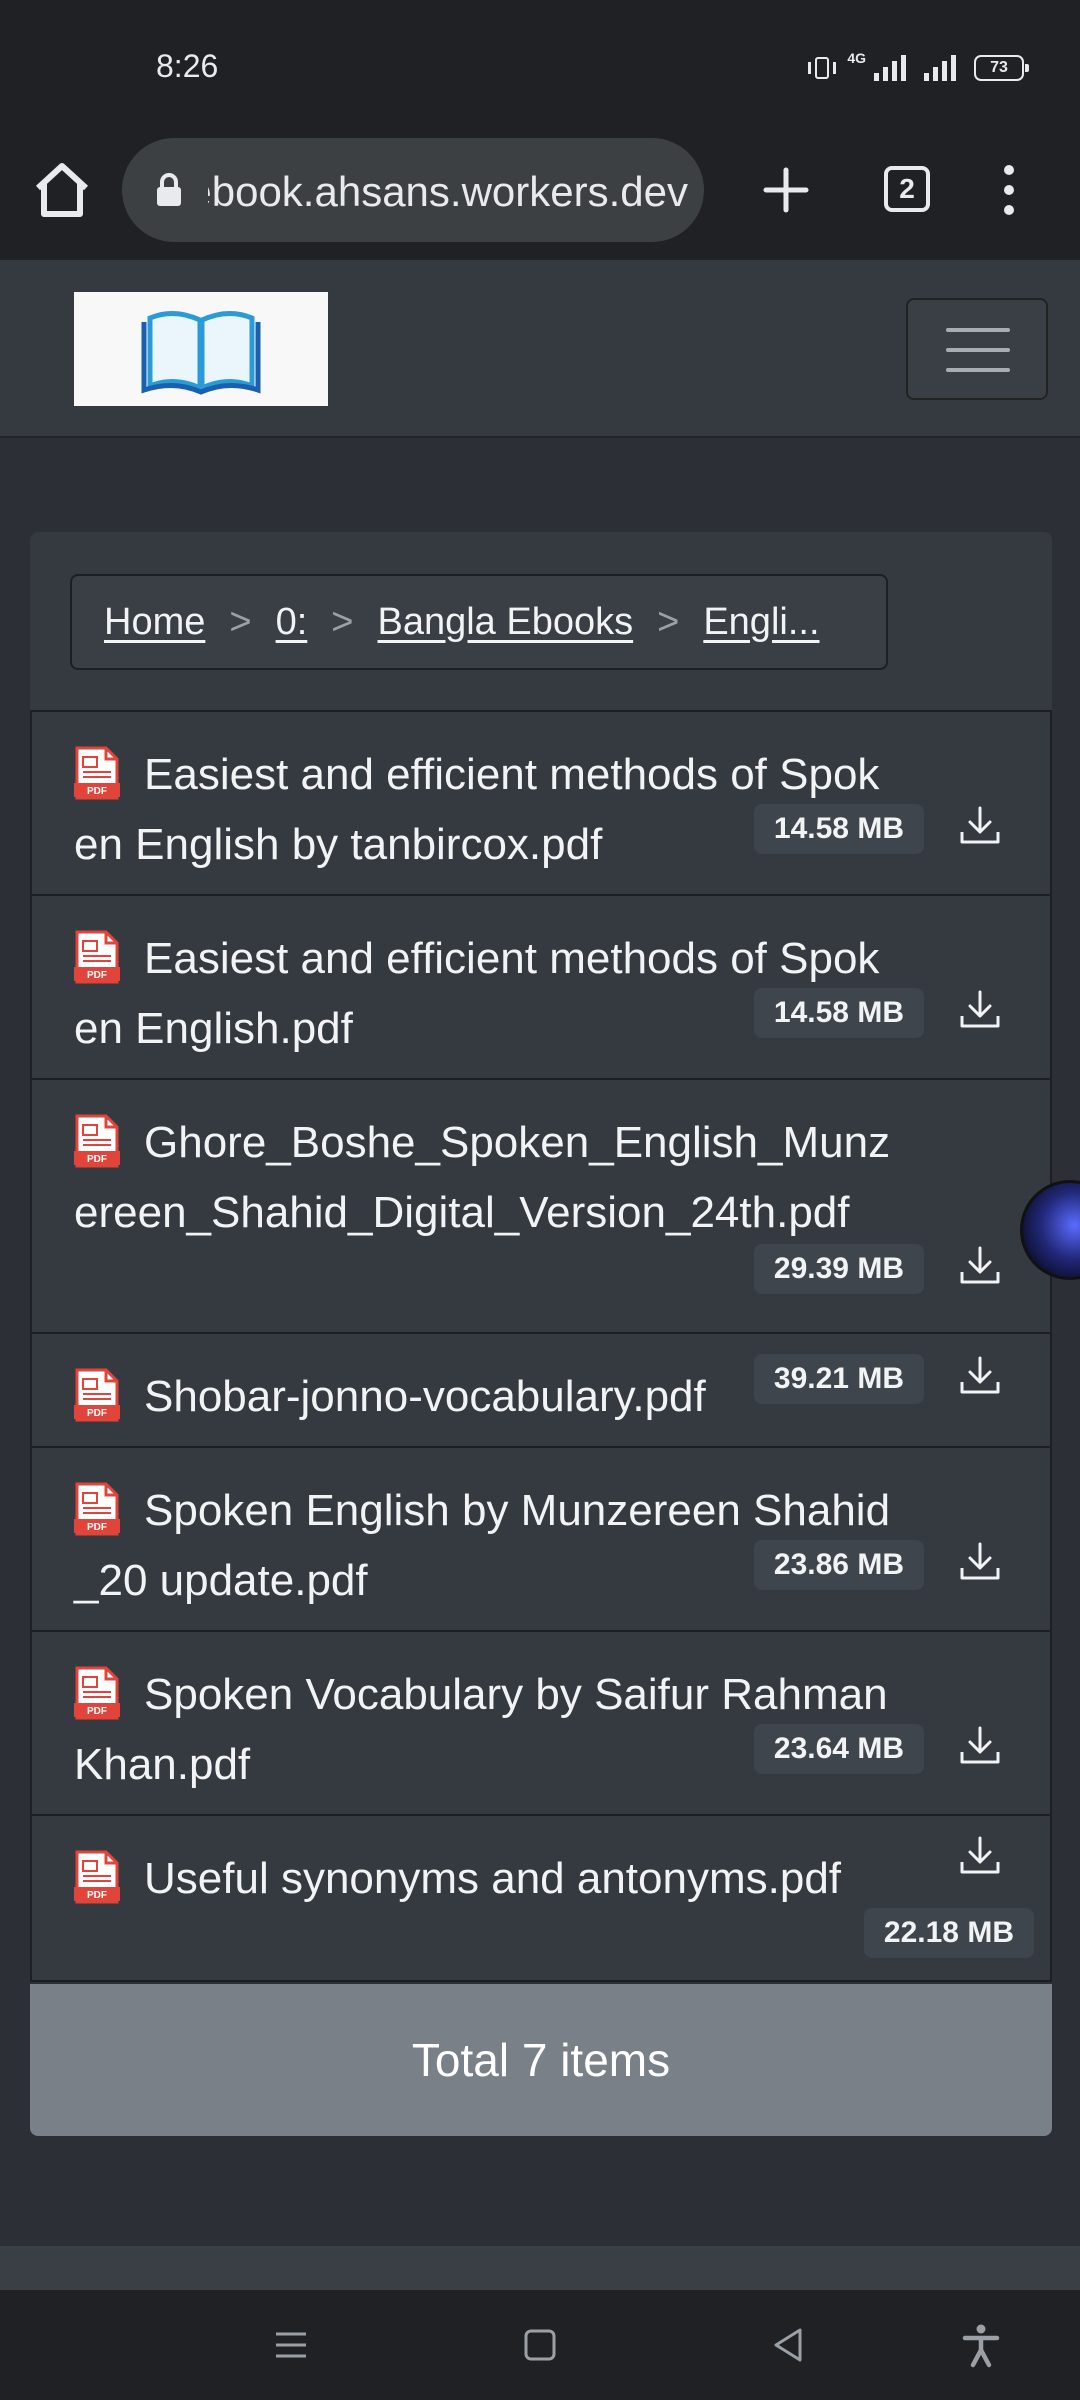  Describe the element at coordinates (789, 2345) in the screenshot. I see `back-icon` at that location.